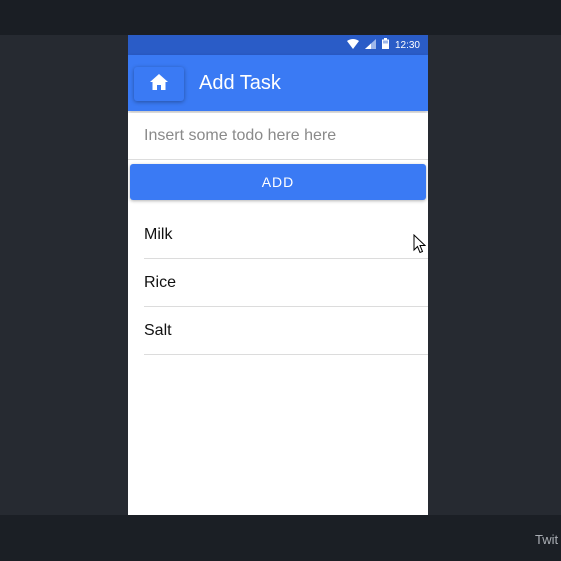  I want to click on taskbar, so click(280, 538).